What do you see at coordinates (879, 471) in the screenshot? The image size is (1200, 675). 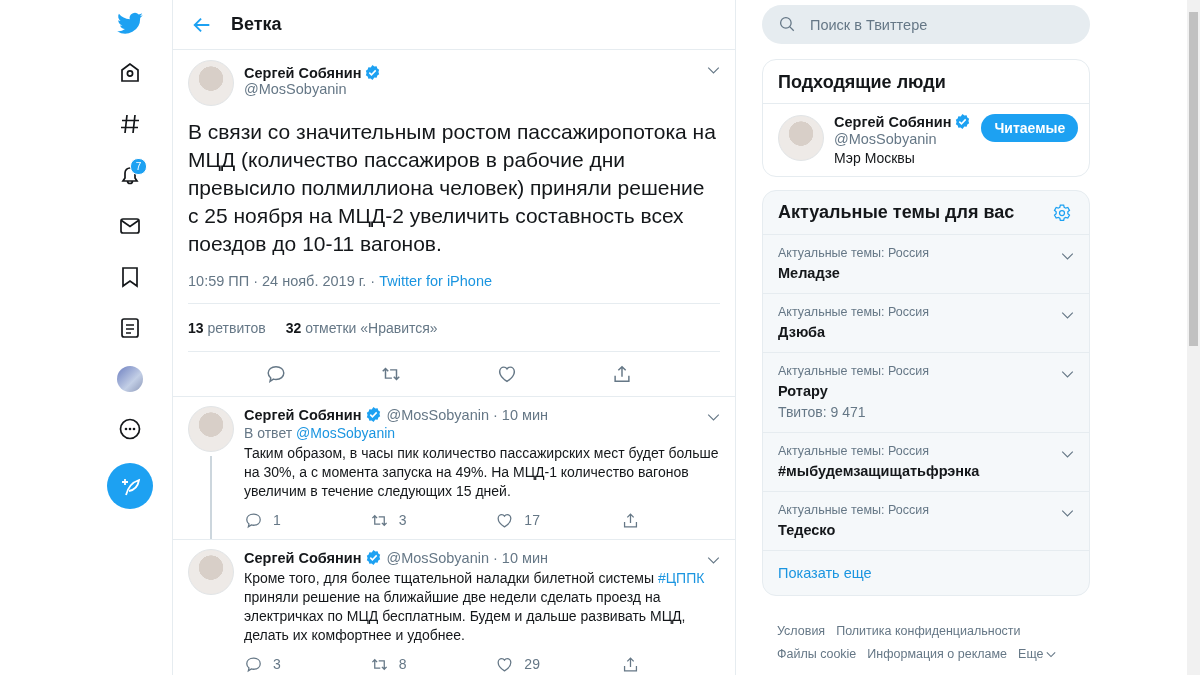 I see `trend-name: #мыбудемзащищатьфрэнка` at bounding box center [879, 471].